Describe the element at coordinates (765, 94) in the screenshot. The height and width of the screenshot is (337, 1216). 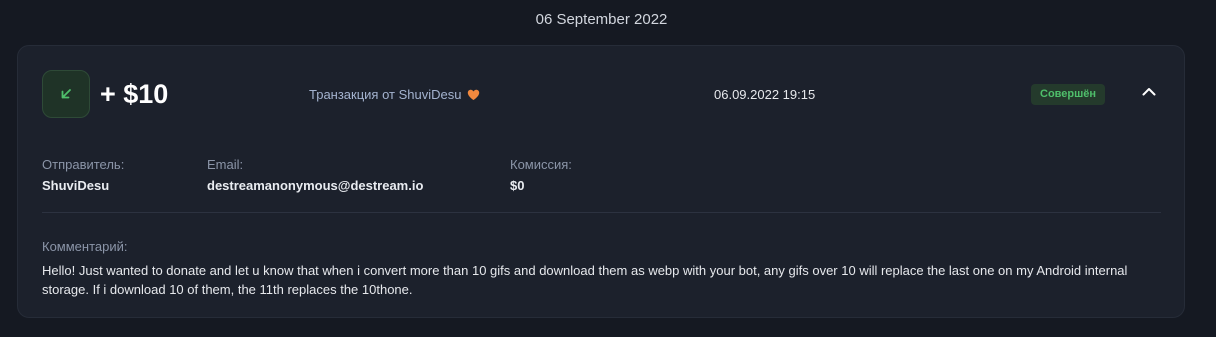
I see `transaction-datetime: 06.09.2022 19:15` at that location.